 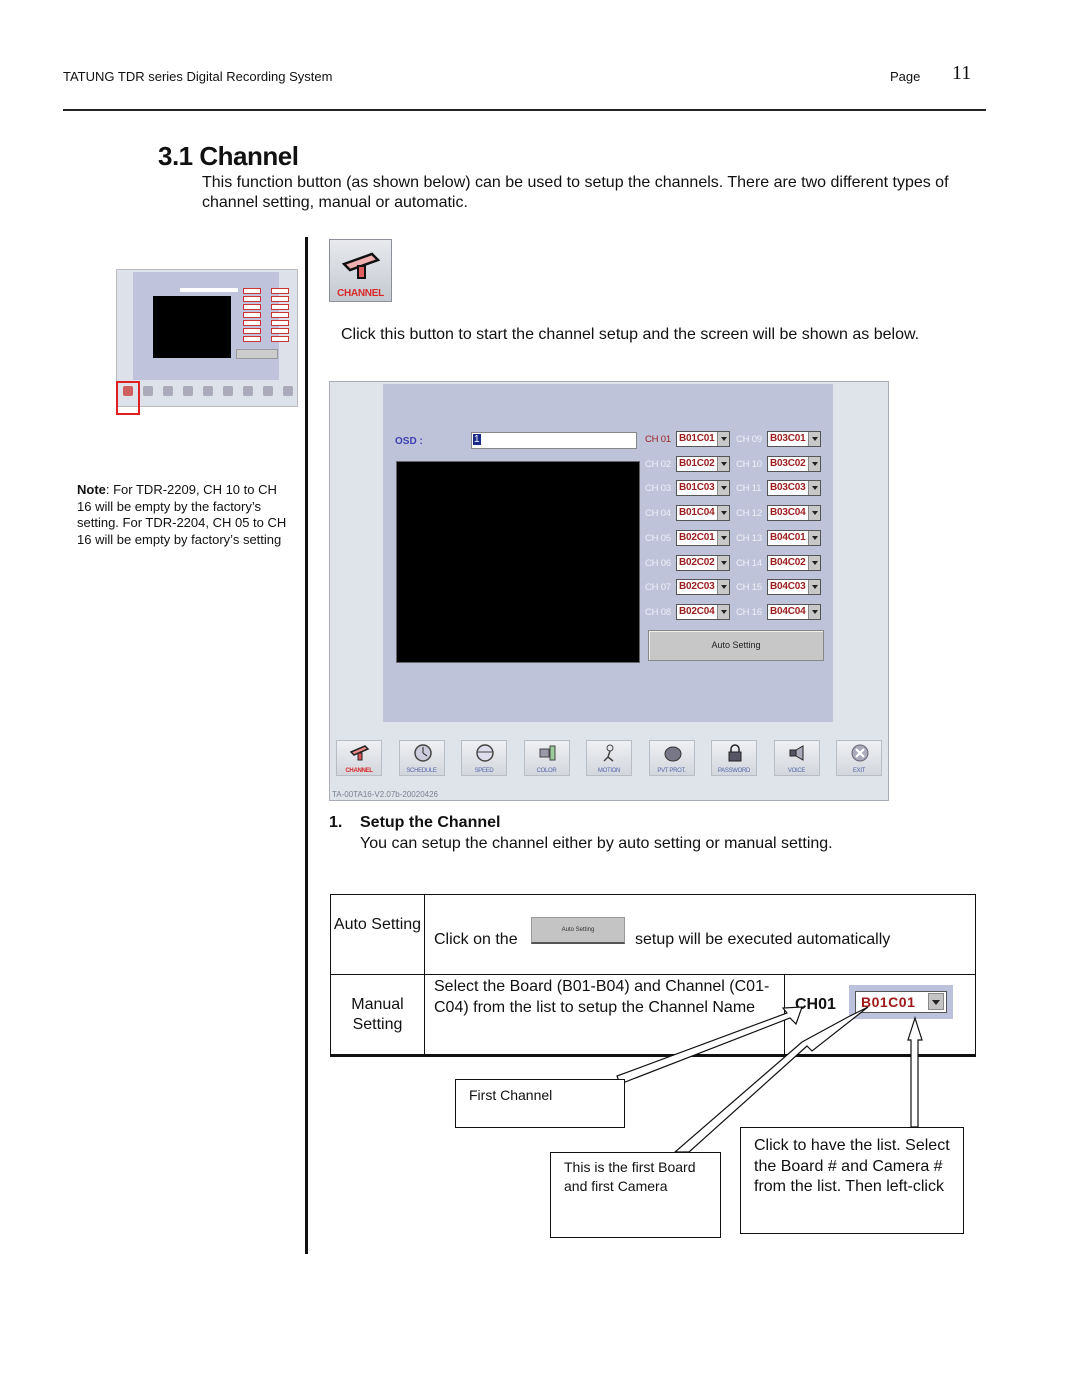 I want to click on callout-first-channel: First Channel, so click(x=540, y=1103).